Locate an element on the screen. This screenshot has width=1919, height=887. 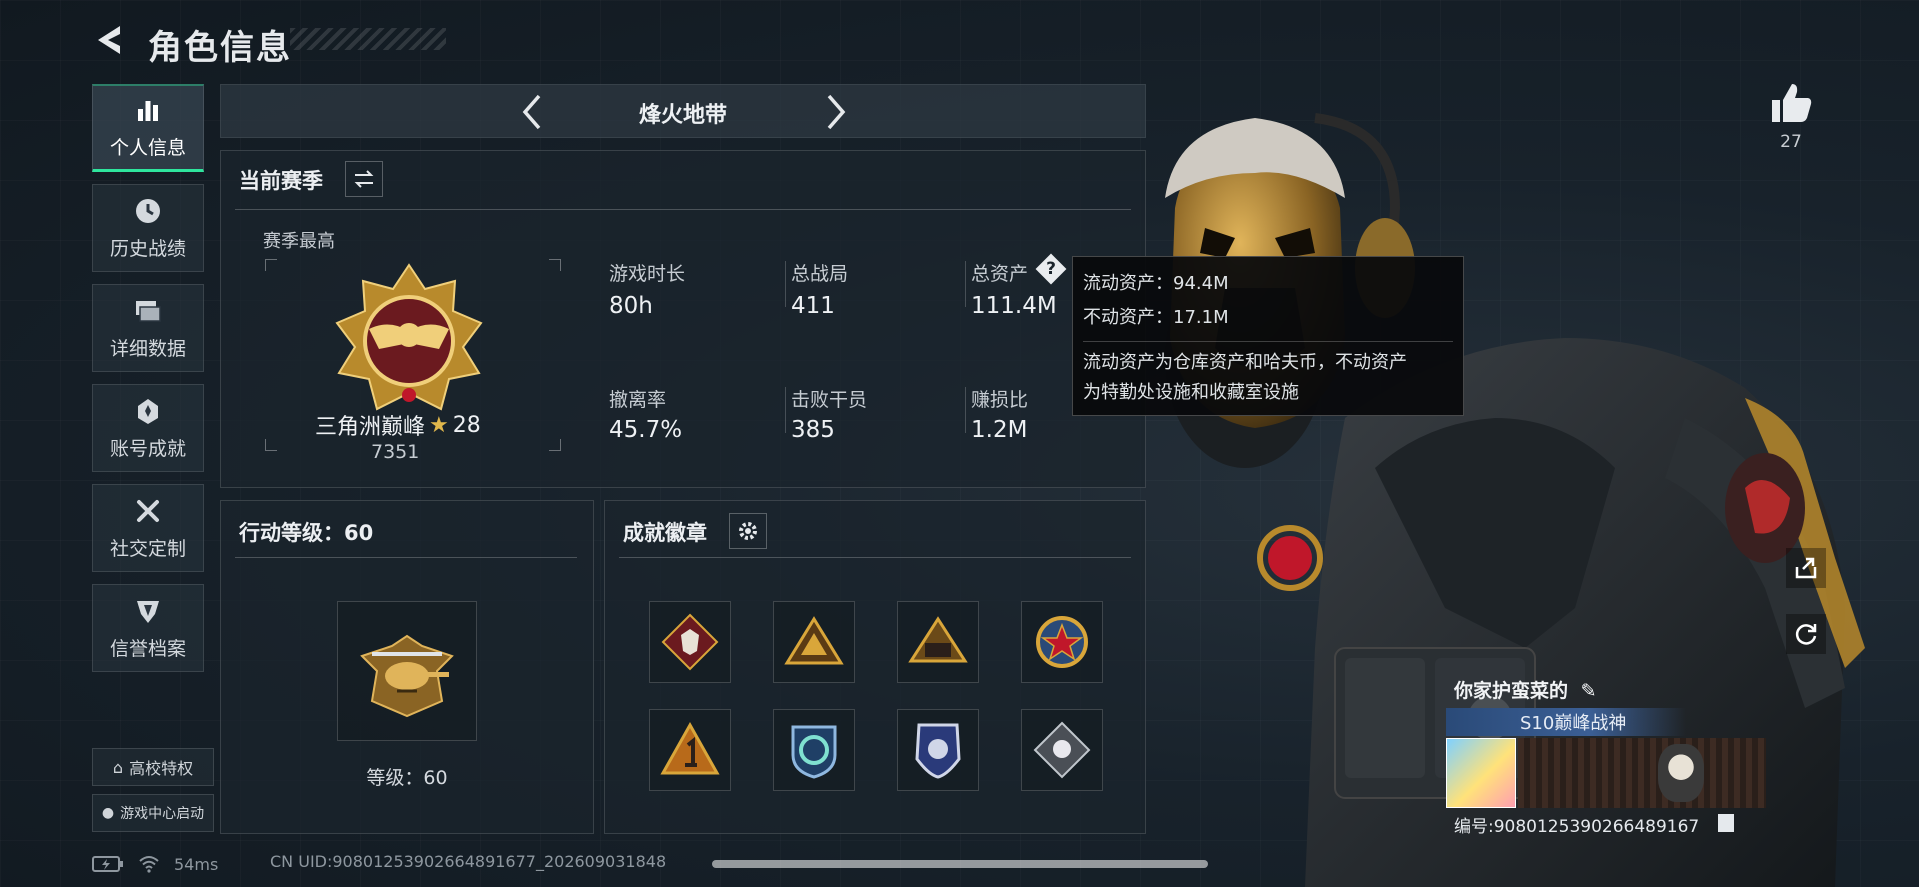
sidebar-item-personal-info: 个人信息 is located at coordinates (148, 128).